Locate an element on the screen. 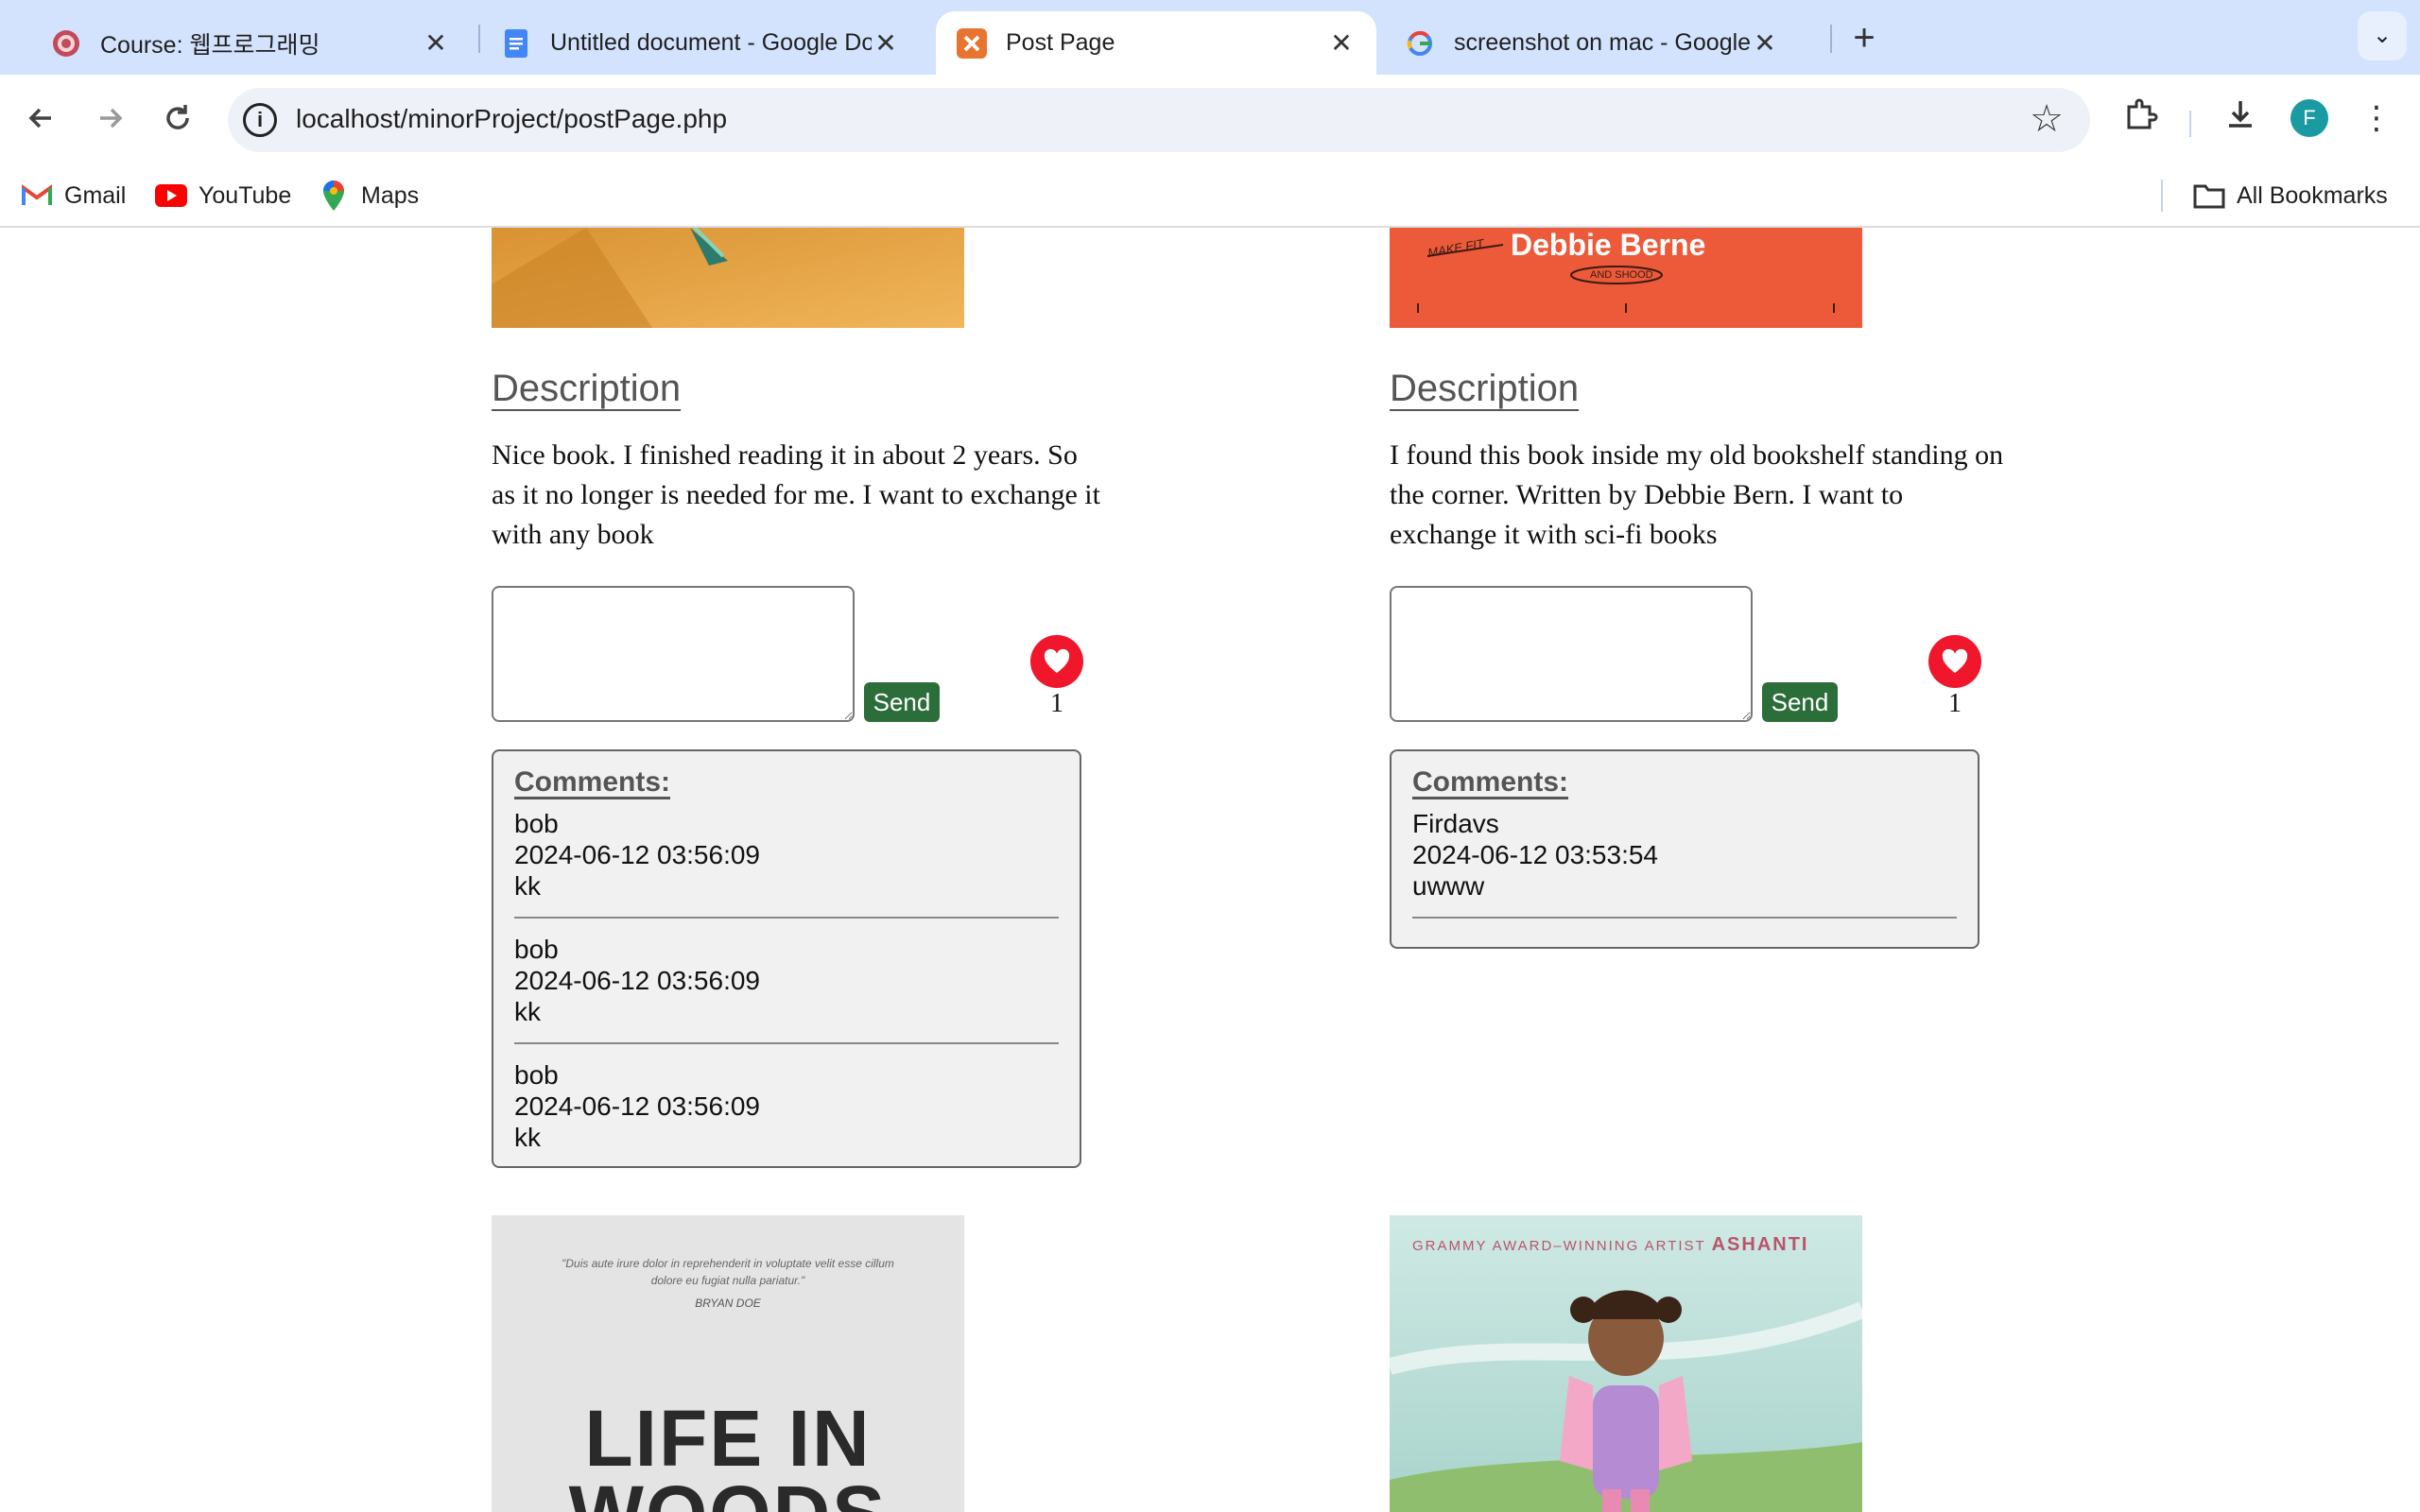 This screenshot has width=2420, height=1512. tab-title: Untitled document - Google Docs is located at coordinates (711, 42).